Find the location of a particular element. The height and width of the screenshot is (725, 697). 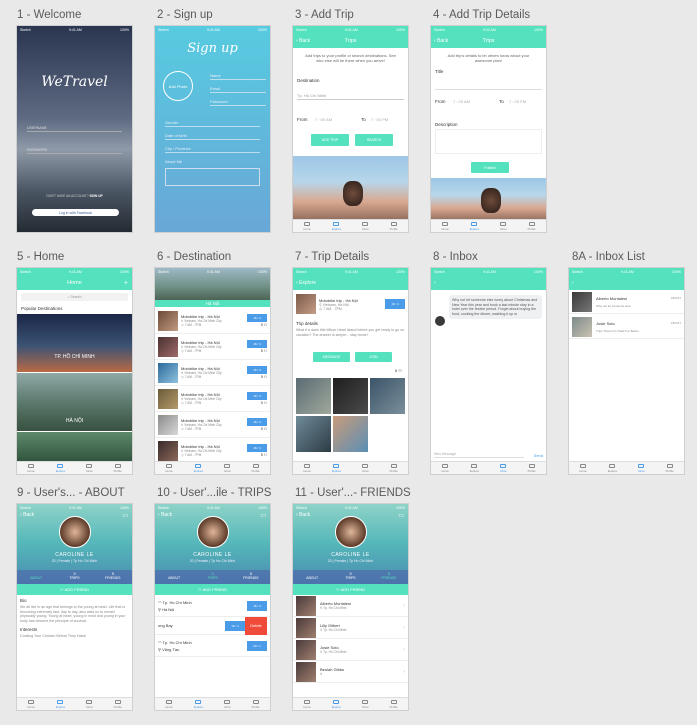

friend-row: Josie Soto ⚲ Tp. Hồ Chí Minh › is located at coordinates (350, 650).